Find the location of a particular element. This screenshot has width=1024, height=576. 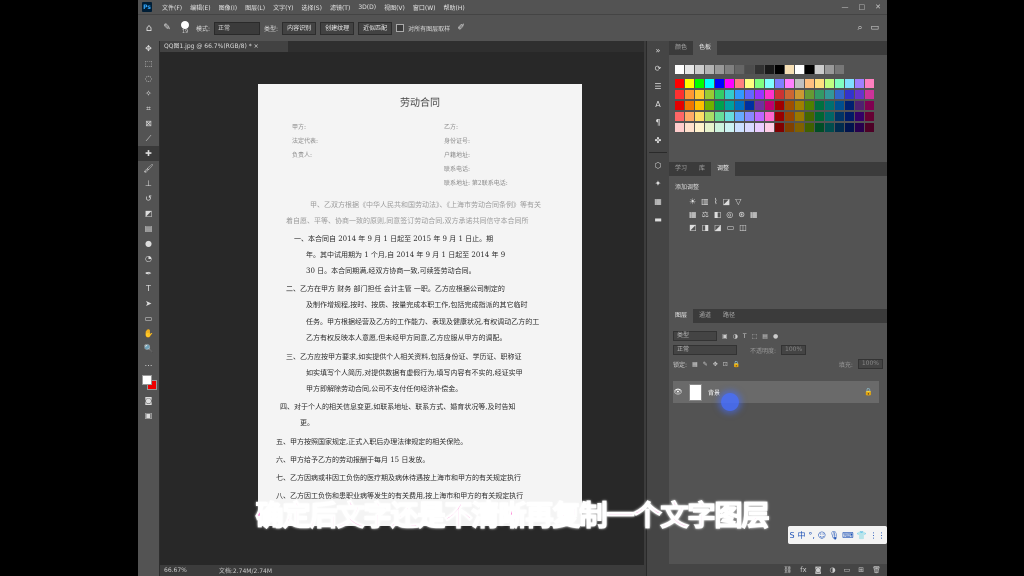

tab-channels: 通道 is located at coordinates (705, 316).